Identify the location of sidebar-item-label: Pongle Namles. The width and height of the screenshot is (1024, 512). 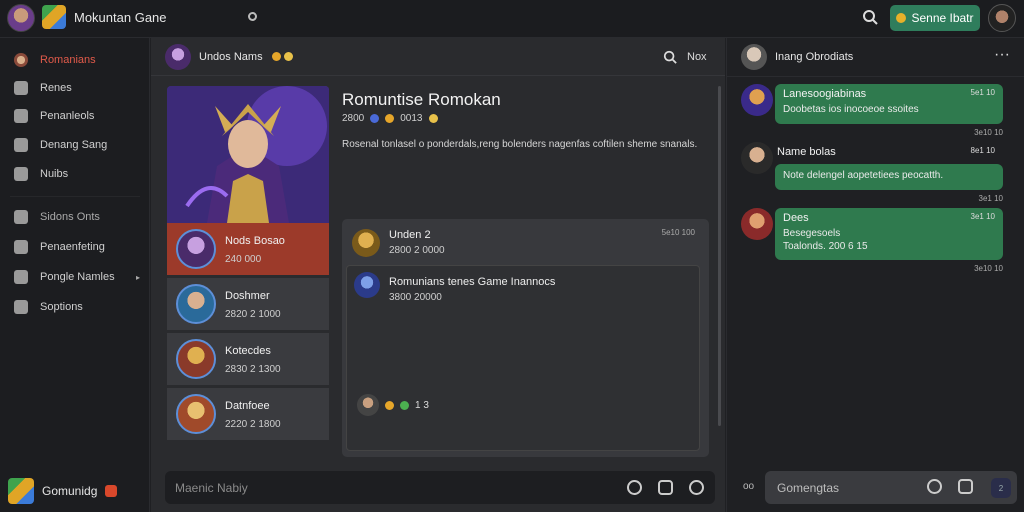
(77, 277).